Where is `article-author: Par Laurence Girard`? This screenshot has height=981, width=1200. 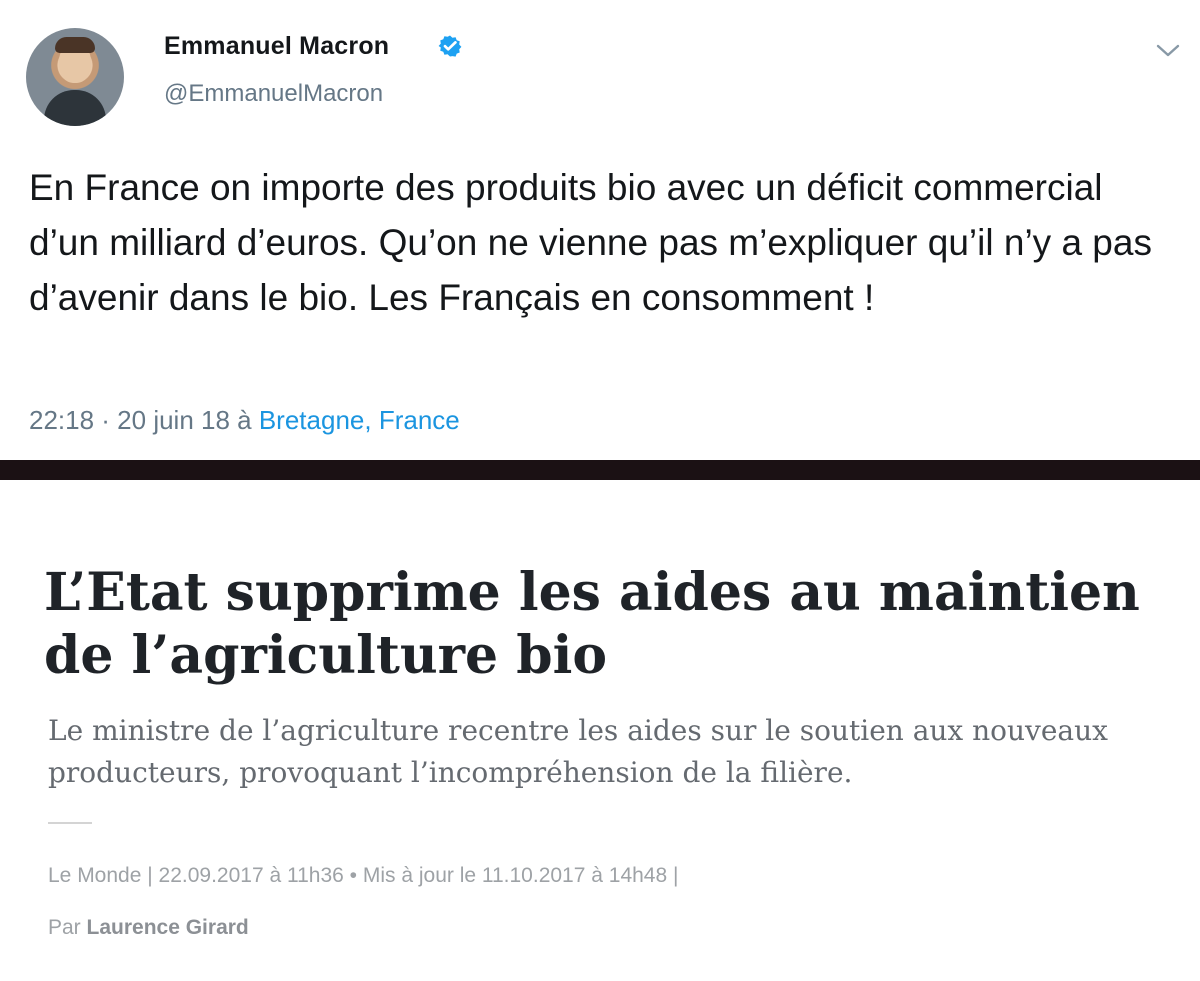
article-author: Par Laurence Girard is located at coordinates (148, 928).